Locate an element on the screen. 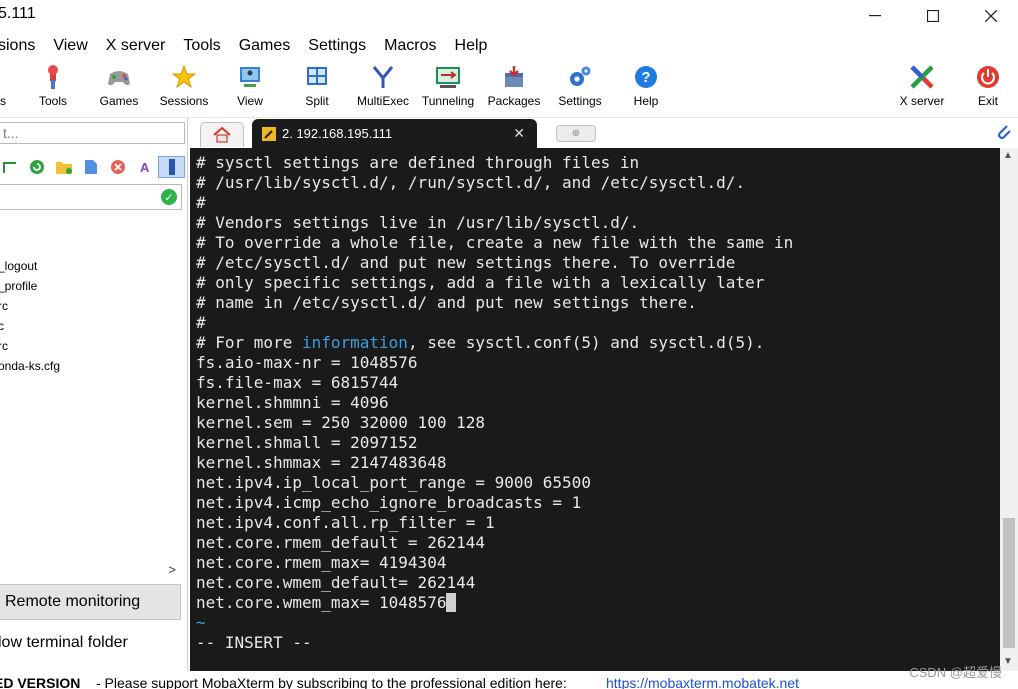  vim-mode-indicator: -- INSERT -- is located at coordinates (254, 642).